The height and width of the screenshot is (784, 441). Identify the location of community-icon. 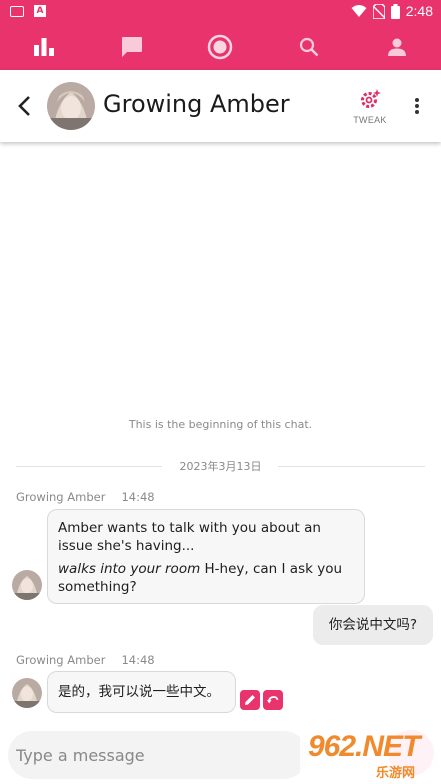
(220, 47).